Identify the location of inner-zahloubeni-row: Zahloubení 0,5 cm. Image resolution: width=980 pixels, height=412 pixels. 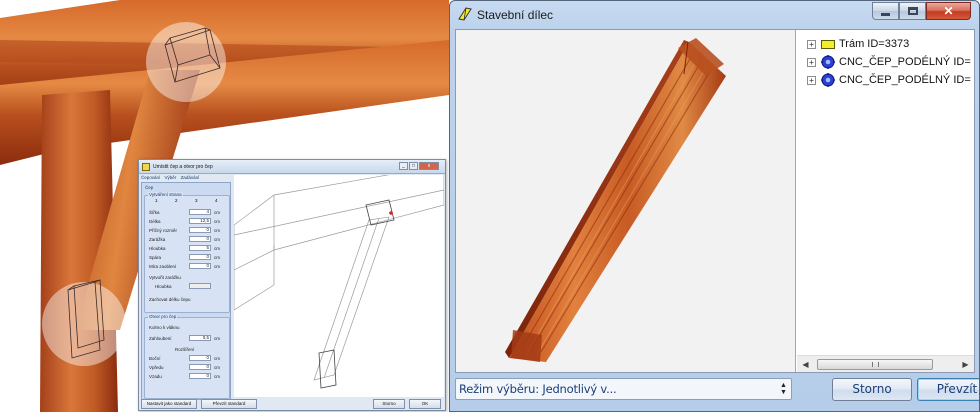
(184, 338).